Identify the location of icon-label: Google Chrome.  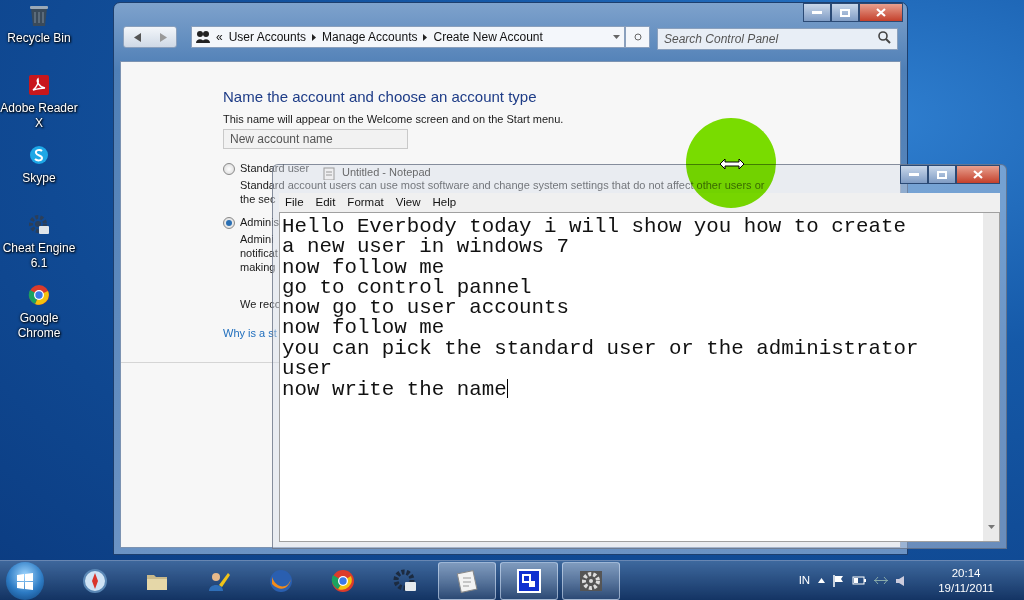
(39, 326).